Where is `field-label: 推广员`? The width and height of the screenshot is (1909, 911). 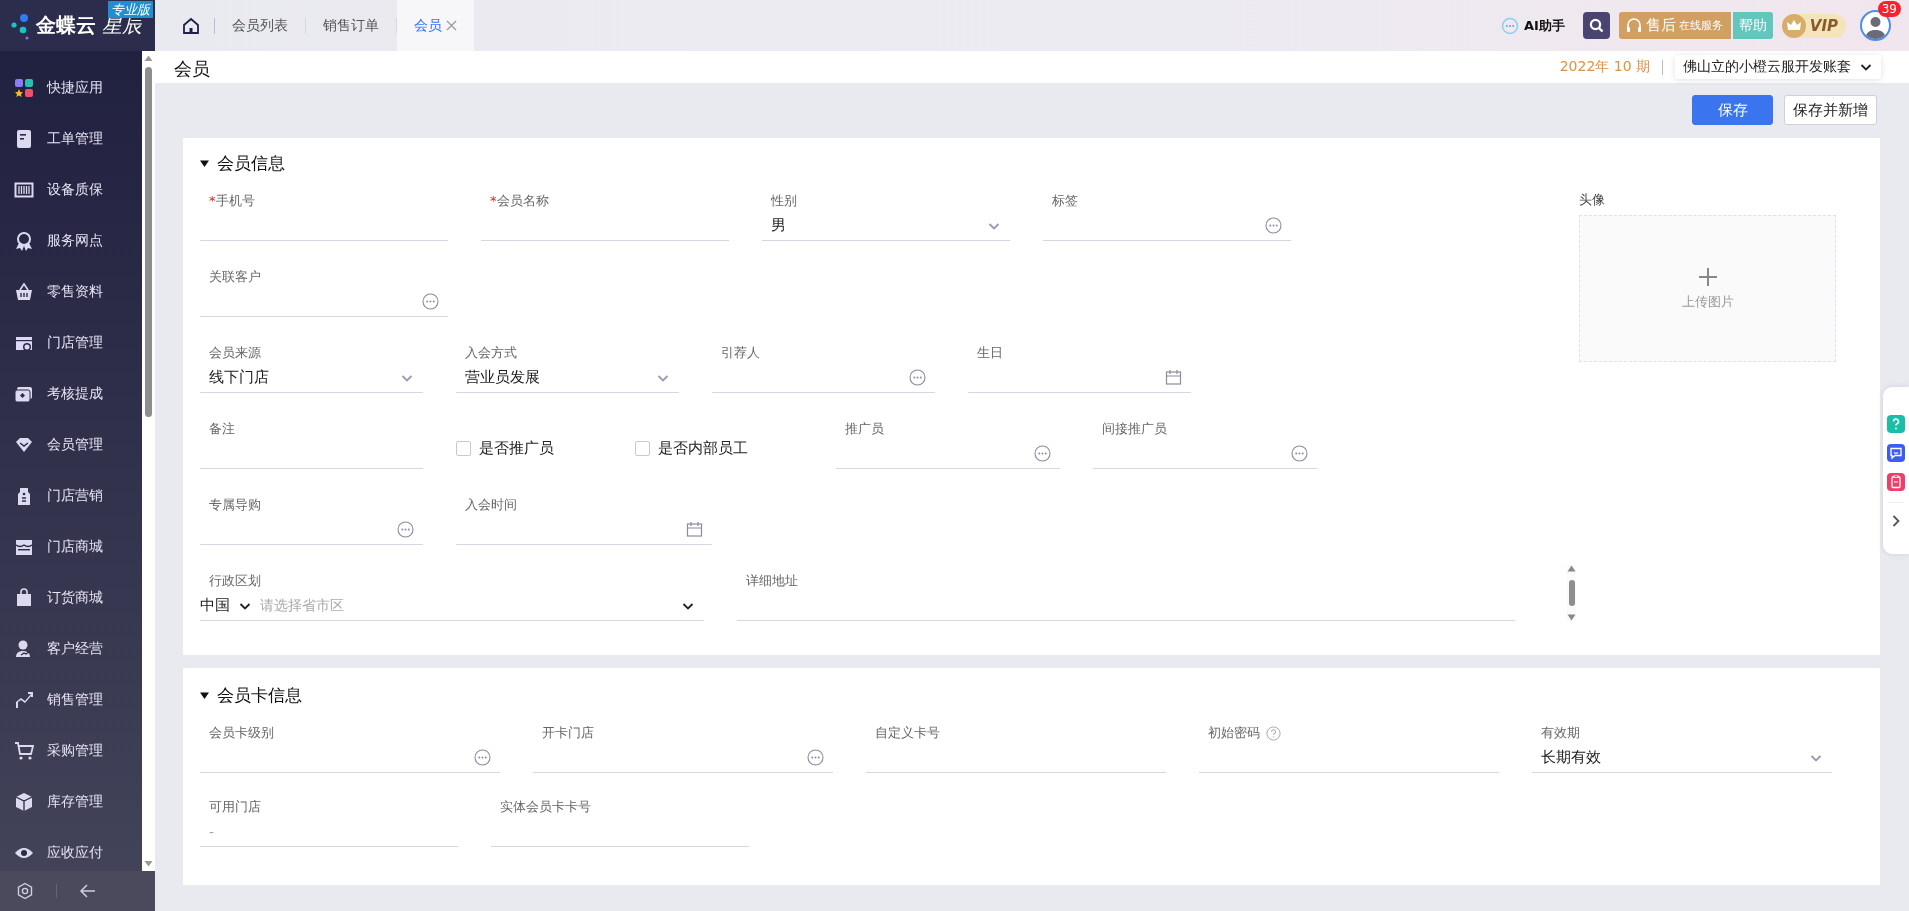
field-label: 推广员 is located at coordinates (864, 429).